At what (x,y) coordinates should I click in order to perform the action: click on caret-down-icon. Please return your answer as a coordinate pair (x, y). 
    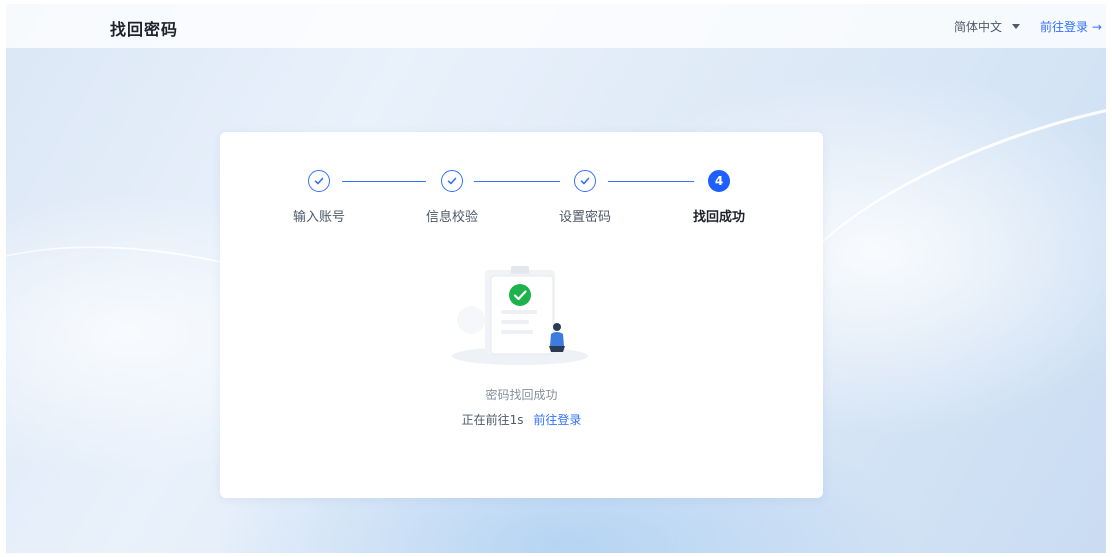
    Looking at the image, I should click on (1016, 26).